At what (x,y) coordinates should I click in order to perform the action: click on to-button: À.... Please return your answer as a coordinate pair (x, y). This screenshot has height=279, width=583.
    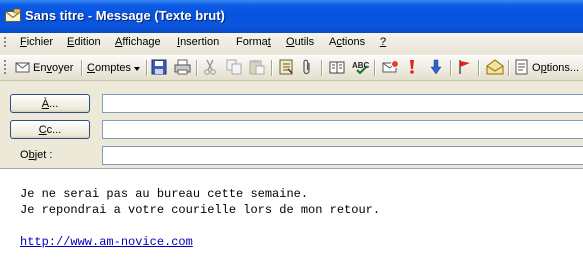
    Looking at the image, I should click on (50, 103).